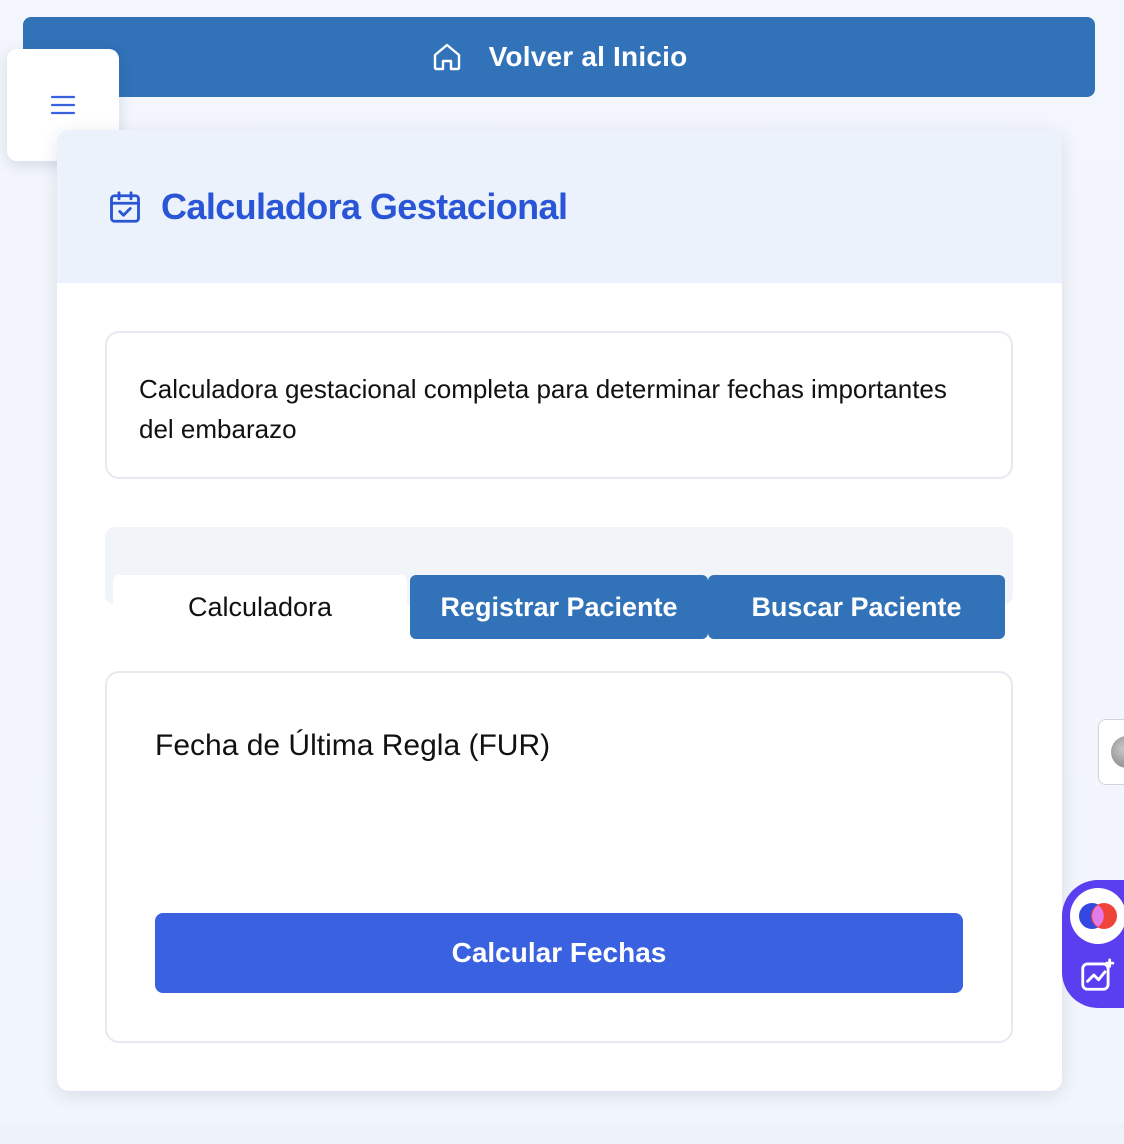 Image resolution: width=1124 pixels, height=1144 pixels. Describe the element at coordinates (559, 607) in the screenshot. I see `tab-registrar-paciente: Registrar Paciente` at that location.